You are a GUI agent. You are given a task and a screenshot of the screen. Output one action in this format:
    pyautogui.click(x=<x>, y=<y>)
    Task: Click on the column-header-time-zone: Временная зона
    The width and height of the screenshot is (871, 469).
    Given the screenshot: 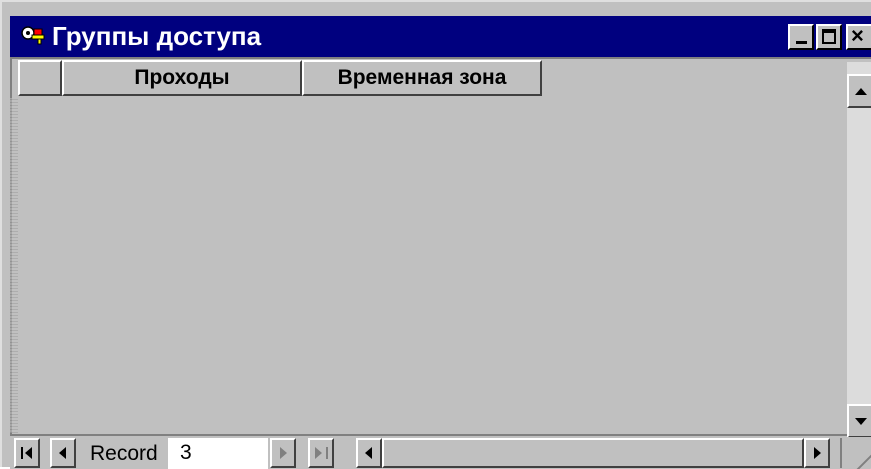 What is the action you would take?
    pyautogui.click(x=422, y=78)
    